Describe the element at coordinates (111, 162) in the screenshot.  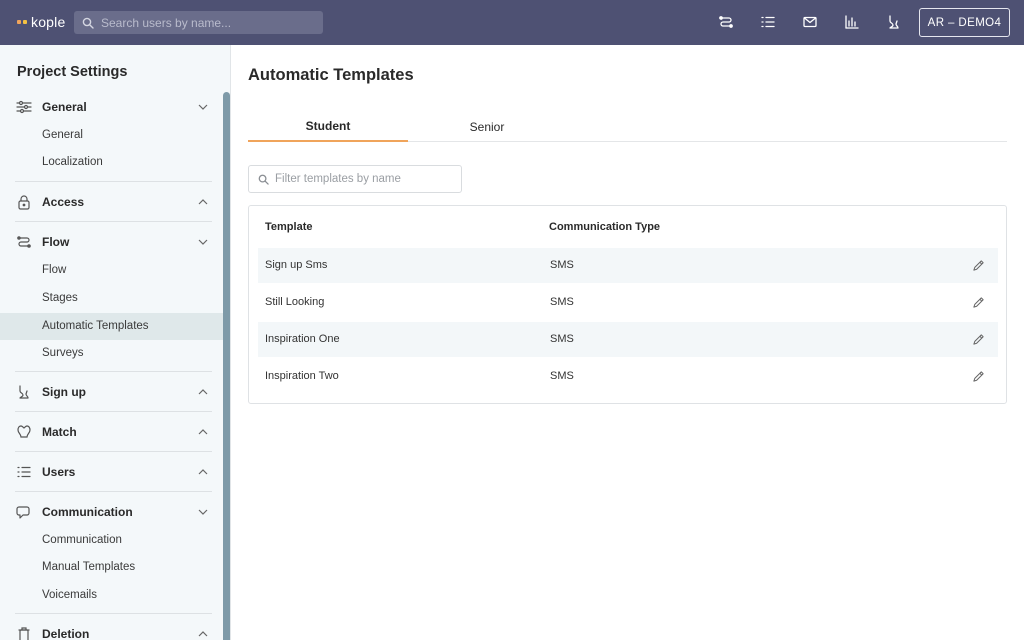
I see `sidebar-item-localization: Localization` at that location.